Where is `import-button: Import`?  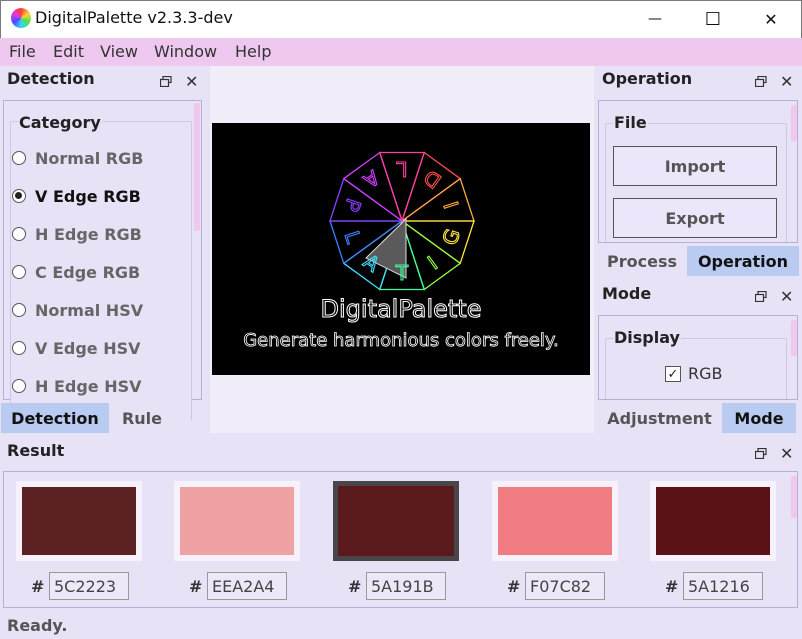 import-button: Import is located at coordinates (695, 166).